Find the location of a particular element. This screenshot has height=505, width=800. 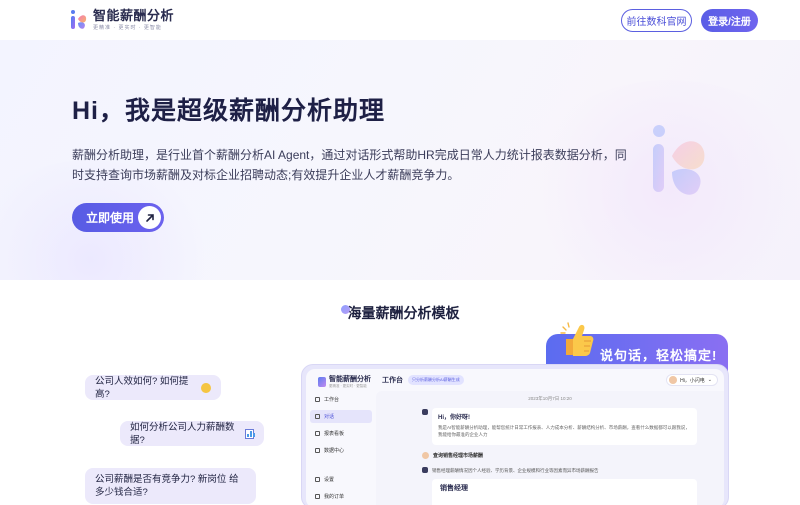

top-header: 智能薪酬分析 更精准 · 更实时 · 更智能 前往数科官网 登录/注册 is located at coordinates (400, 20).